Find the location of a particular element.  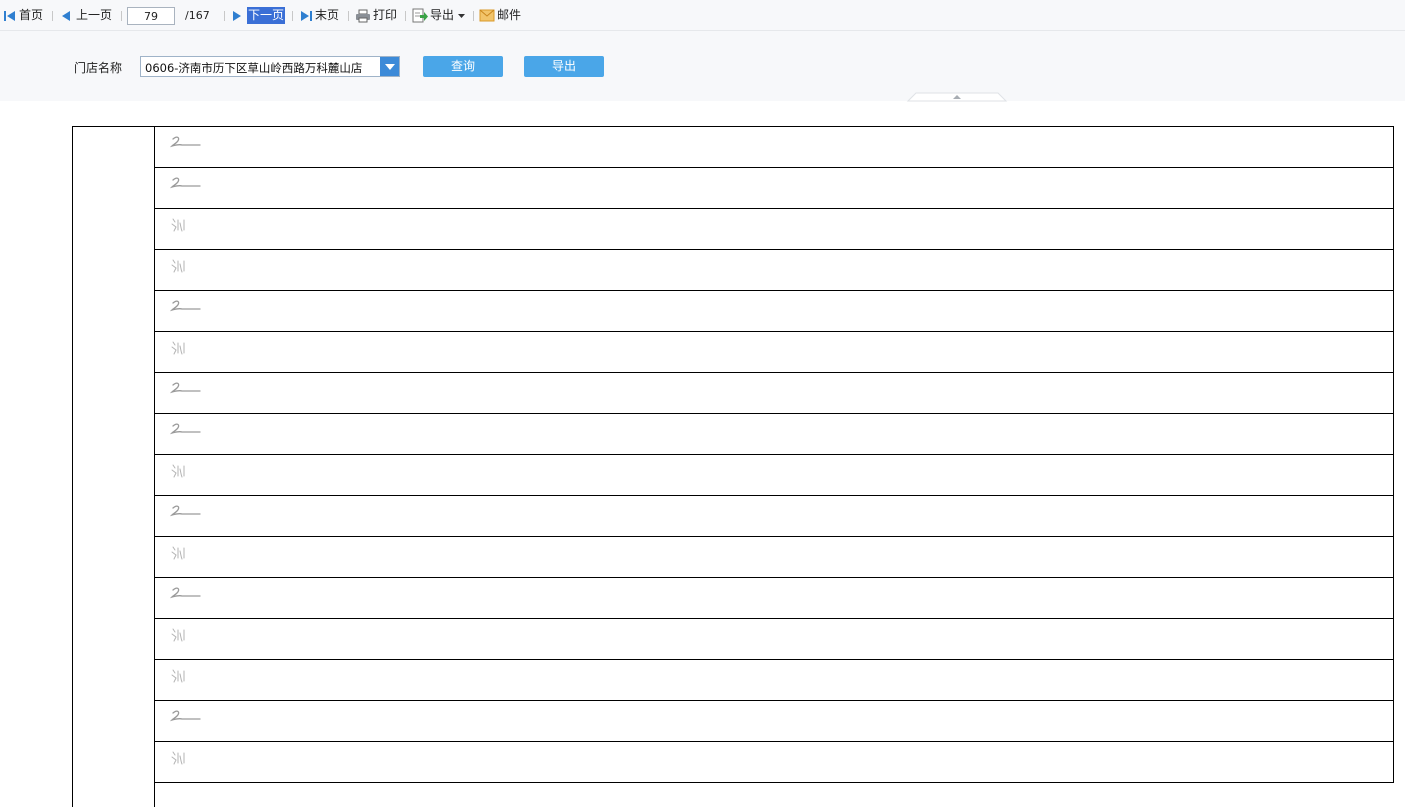

first-page-icon is located at coordinates (9, 15).